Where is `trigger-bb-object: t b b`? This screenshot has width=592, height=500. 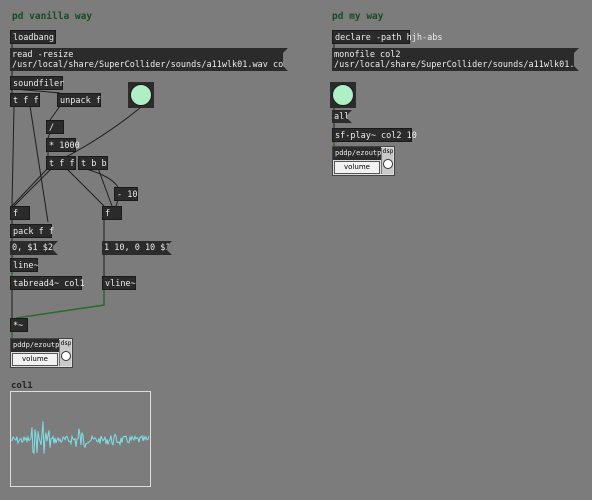 trigger-bb-object: t b b is located at coordinates (93, 163).